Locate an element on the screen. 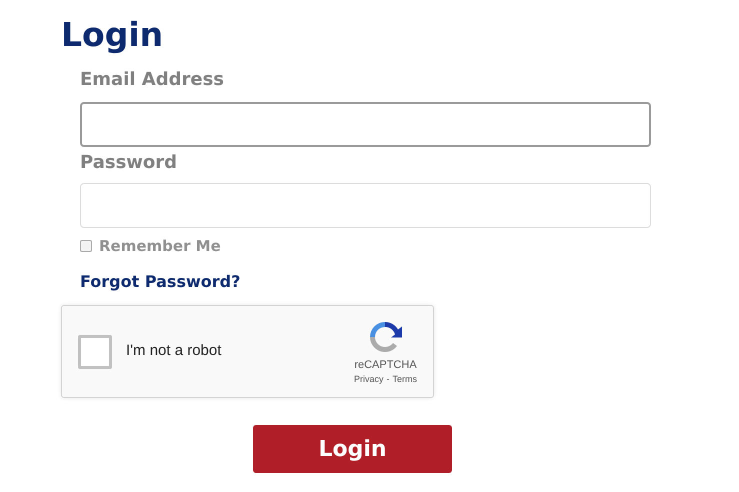  terms-link: Terms is located at coordinates (404, 379).